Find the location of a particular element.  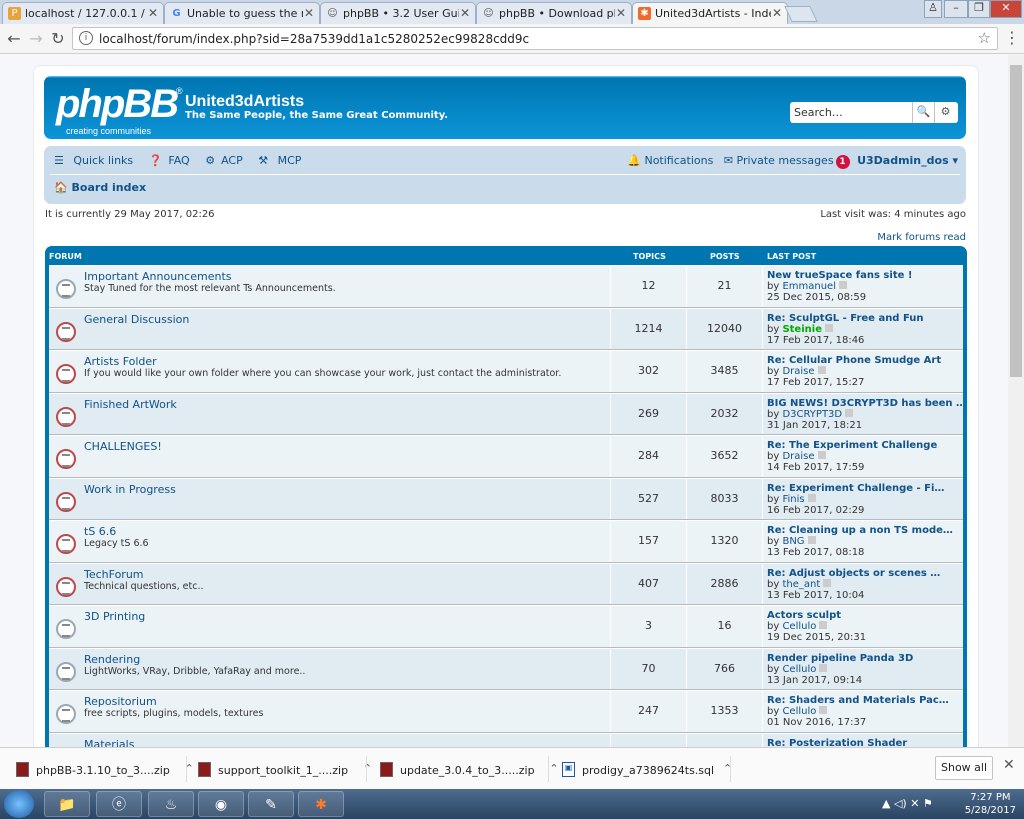

info-icon: i is located at coordinates (86, 38).